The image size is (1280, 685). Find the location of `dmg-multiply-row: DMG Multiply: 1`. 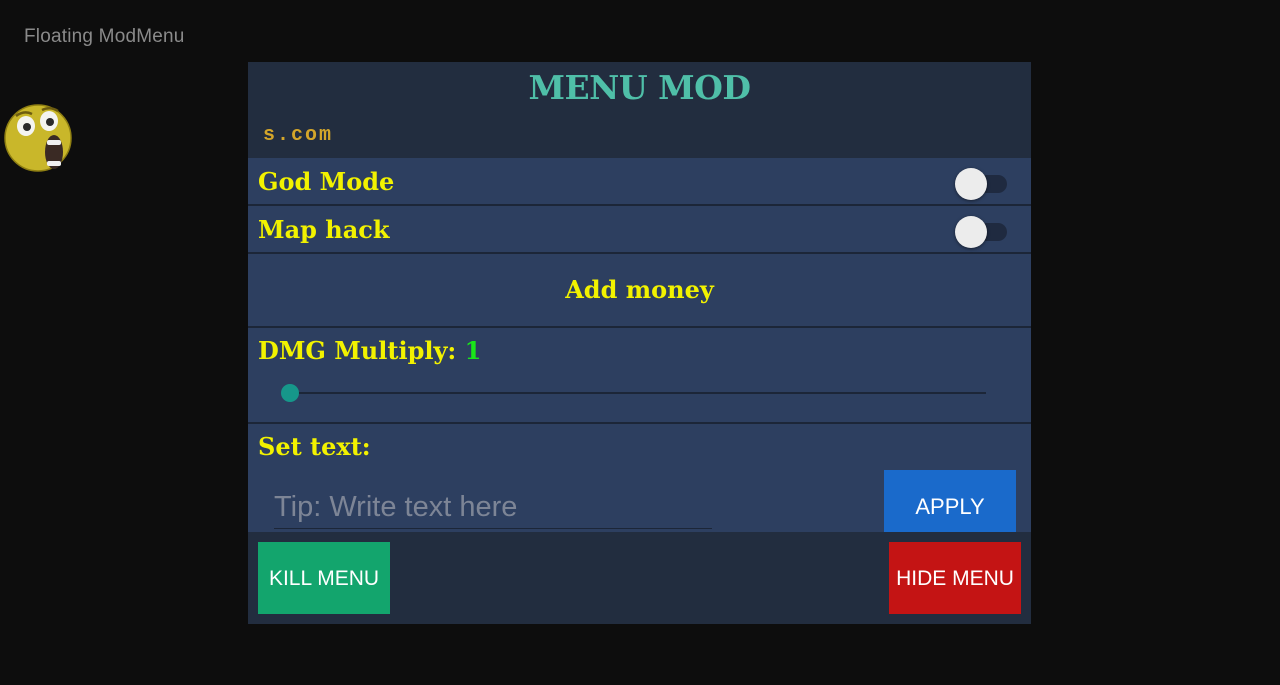

dmg-multiply-row: DMG Multiply: 1 is located at coordinates (639, 376).